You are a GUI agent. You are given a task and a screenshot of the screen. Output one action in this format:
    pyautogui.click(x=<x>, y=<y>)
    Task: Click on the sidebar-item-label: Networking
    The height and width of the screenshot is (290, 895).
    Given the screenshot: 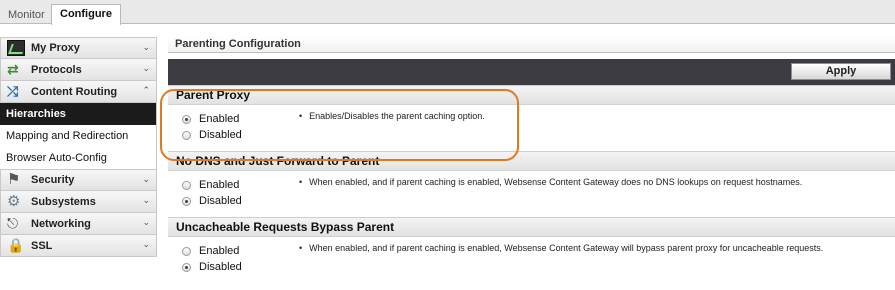 What is the action you would take?
    pyautogui.click(x=61, y=223)
    